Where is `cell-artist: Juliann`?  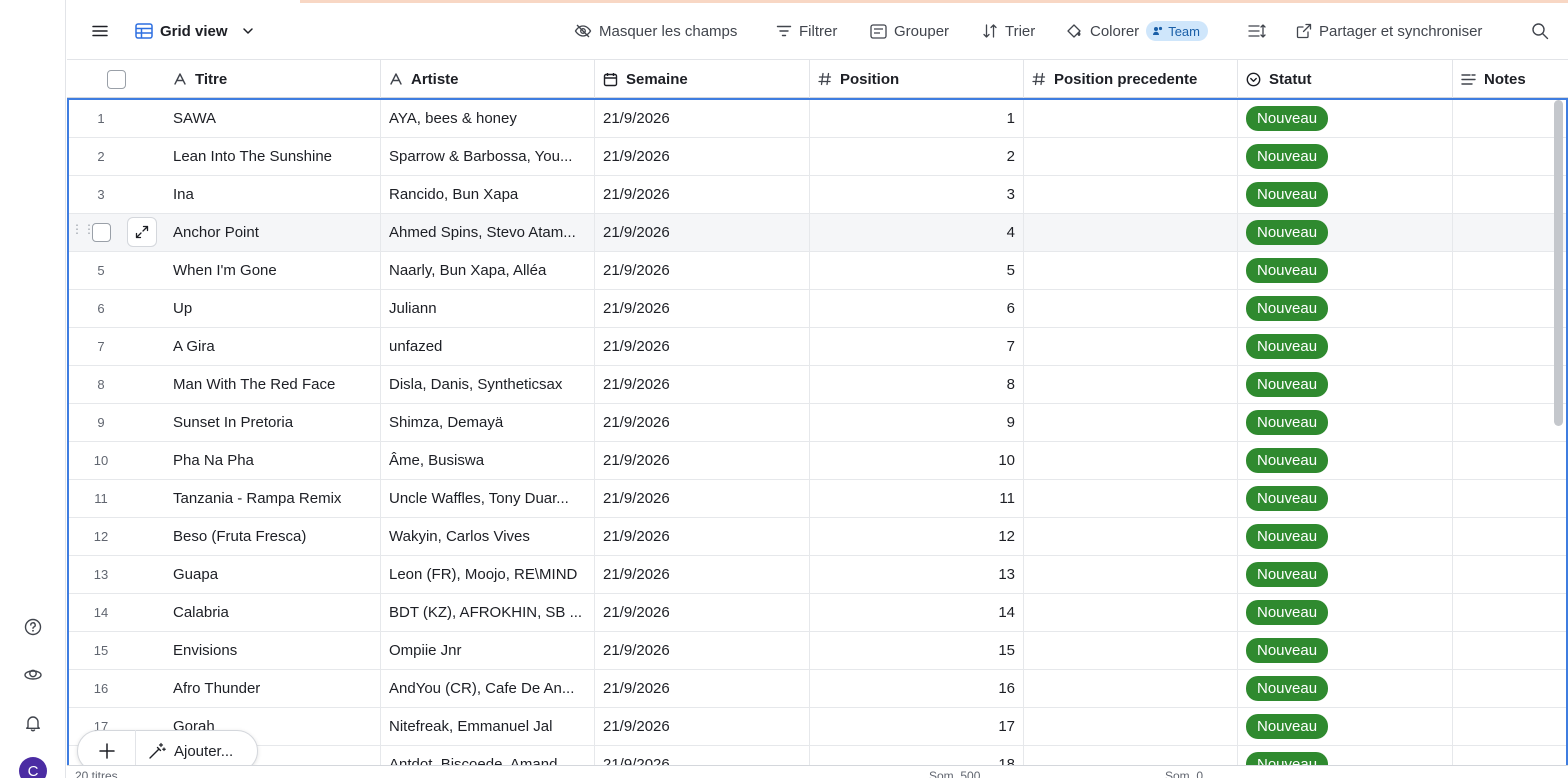 cell-artist: Juliann is located at coordinates (488, 308).